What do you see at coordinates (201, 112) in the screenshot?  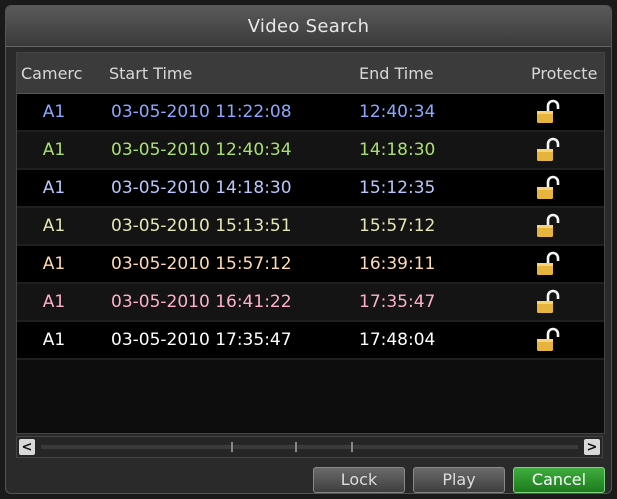 I see `row-start-time: 03-05-2010 11:22:08` at bounding box center [201, 112].